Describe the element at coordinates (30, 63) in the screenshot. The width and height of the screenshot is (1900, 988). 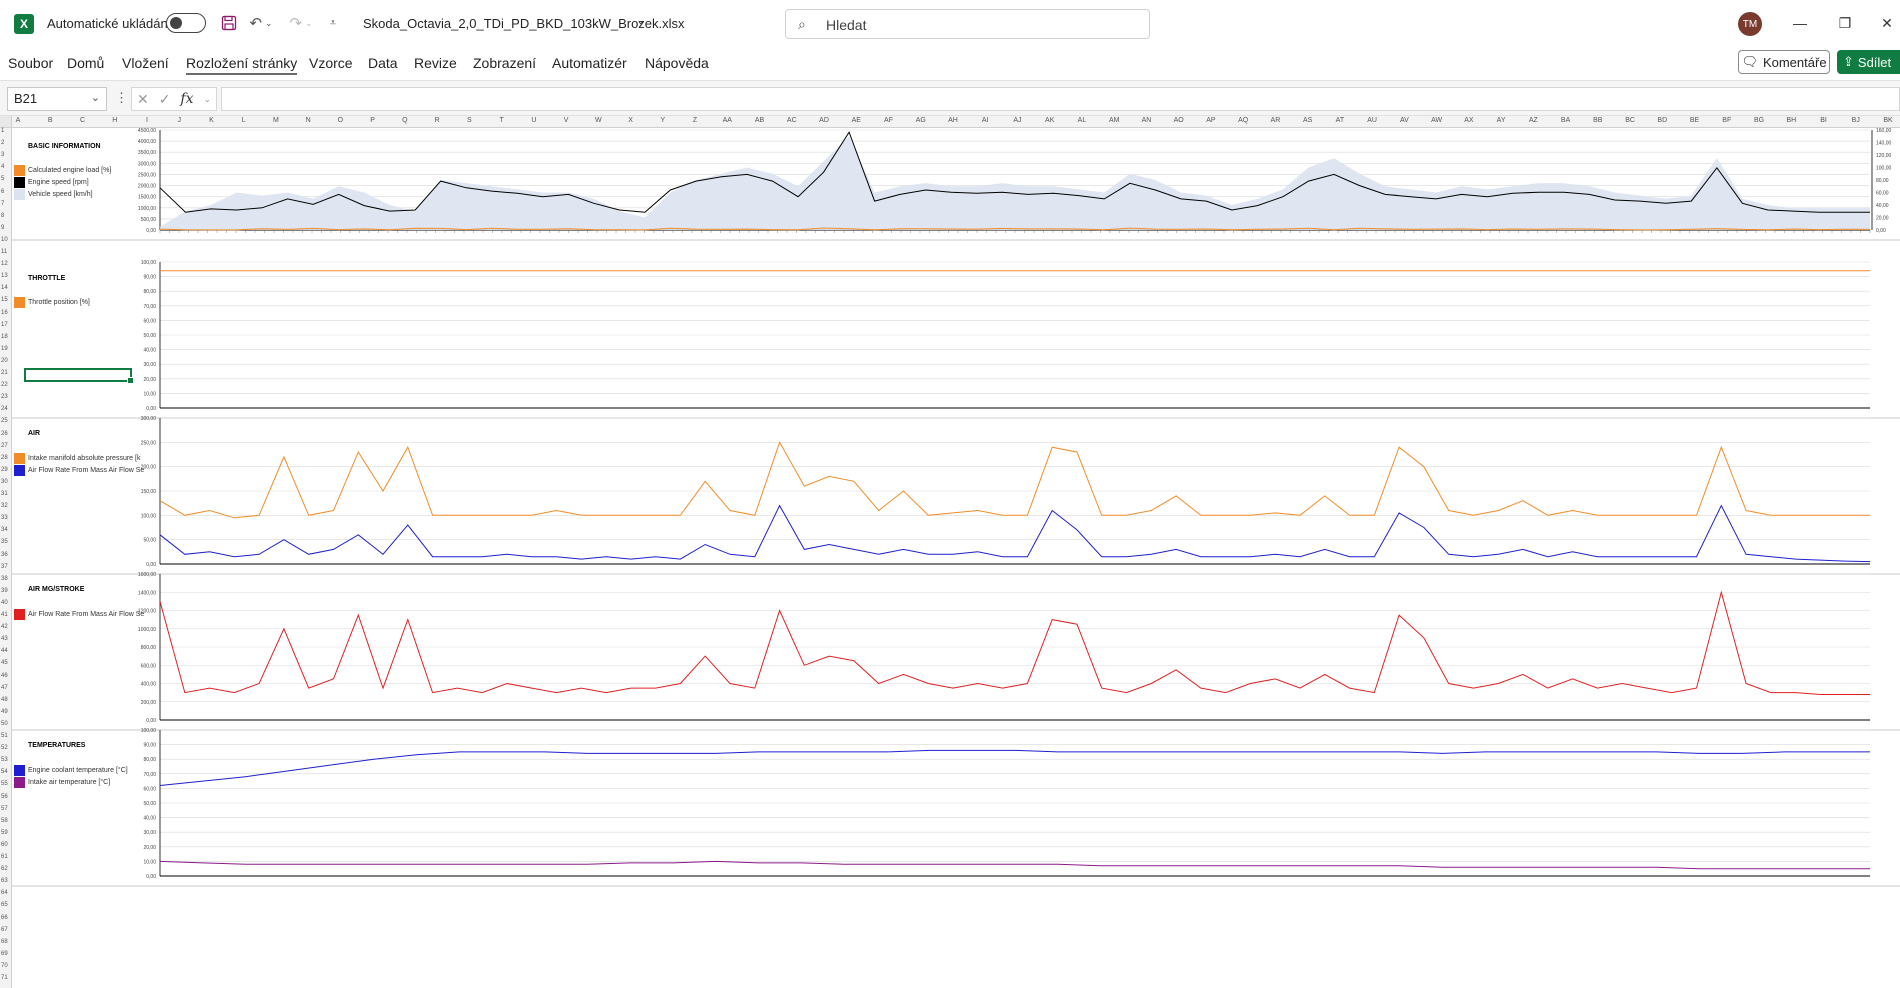
I see `tab-soubor: Soubor` at that location.